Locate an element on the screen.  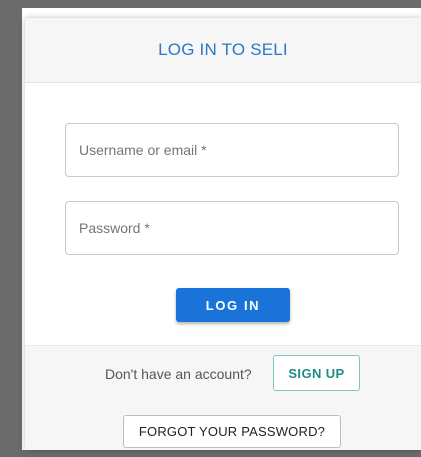
signup-section: Don't have an account? SIGN UP is located at coordinates (223, 376).